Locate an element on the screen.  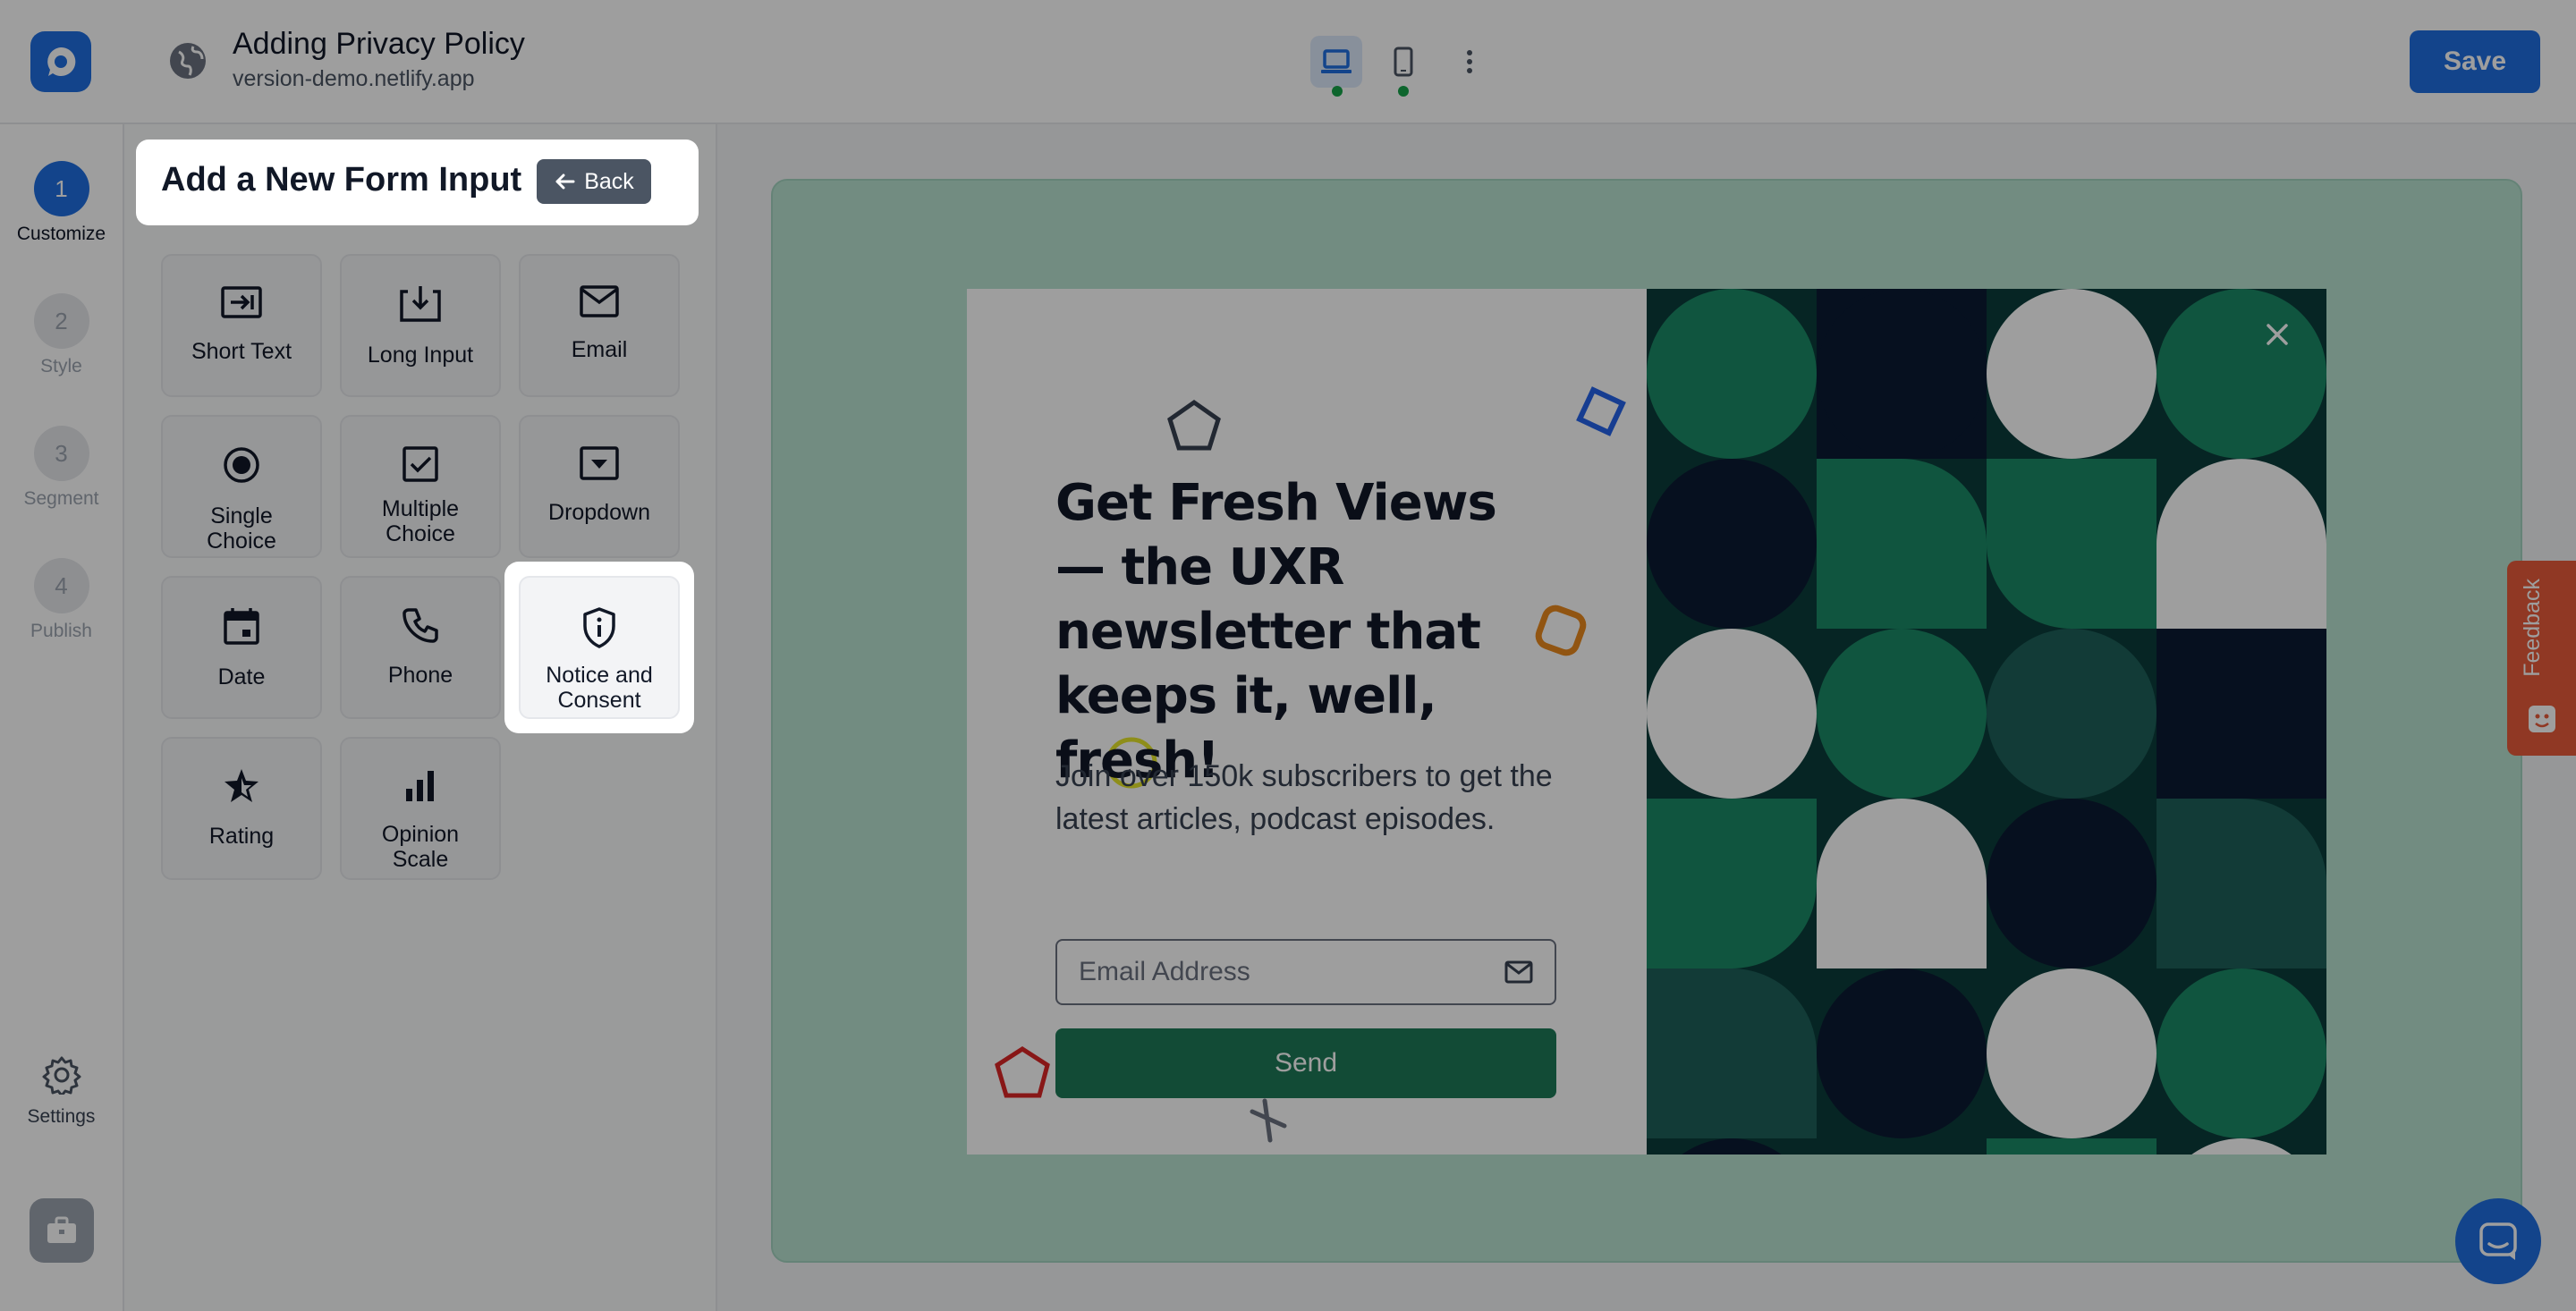
settings-button: Settings is located at coordinates (61, 1091).